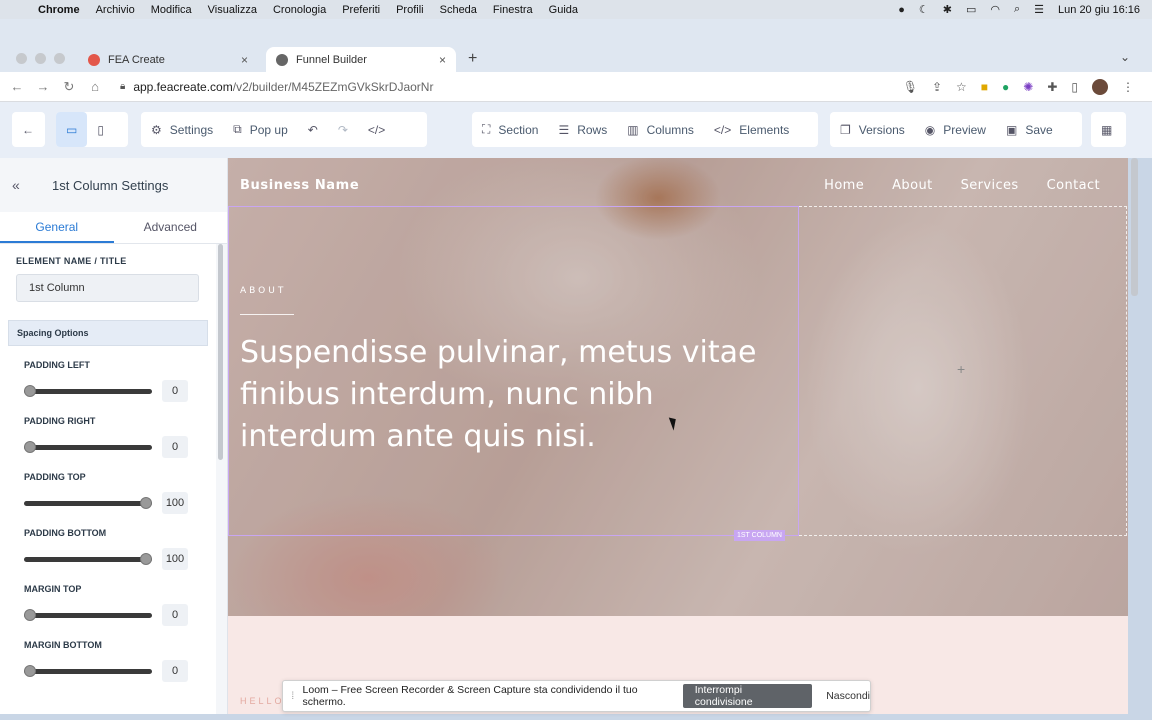 Image resolution: width=1152 pixels, height=720 pixels. I want to click on mobile-view-button: ▯, so click(100, 129).